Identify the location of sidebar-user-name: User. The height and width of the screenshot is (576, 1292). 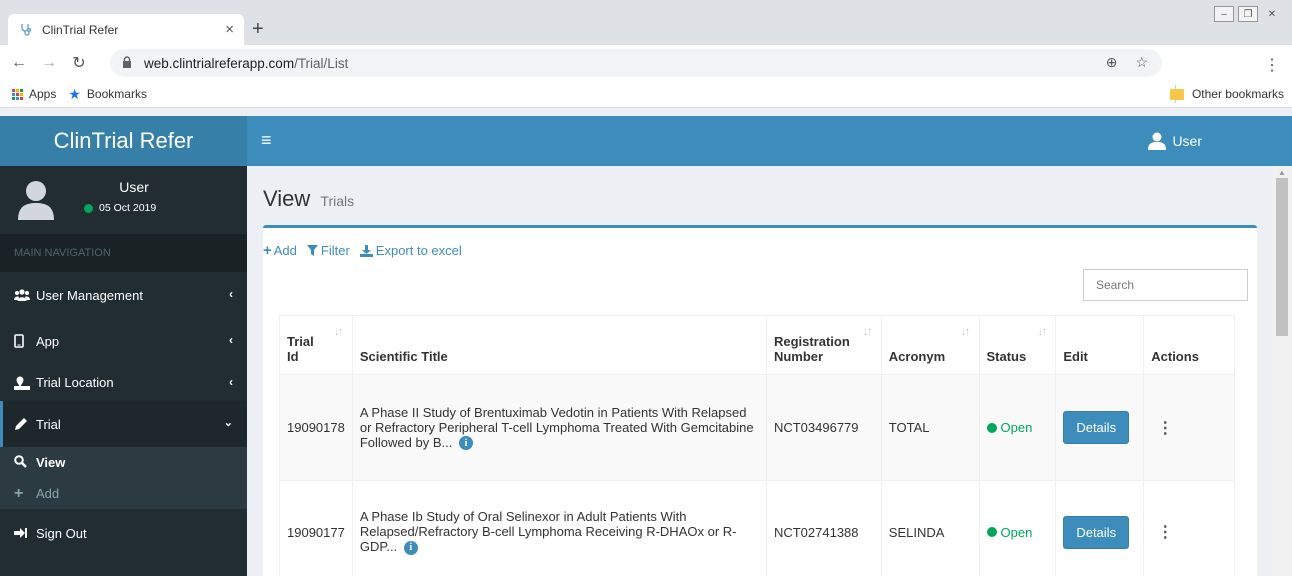
(134, 187).